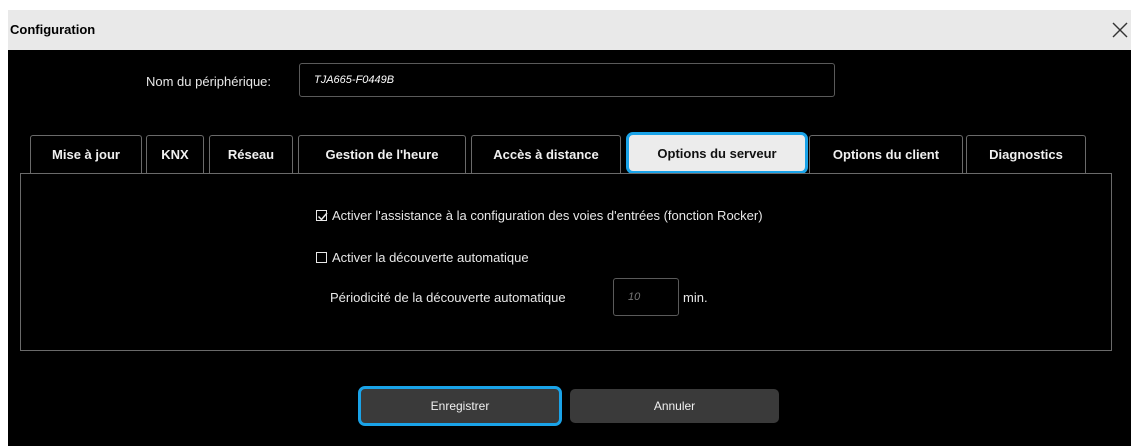 This screenshot has height=446, width=1131. I want to click on tab-label: Gestion de l'heure, so click(382, 154).